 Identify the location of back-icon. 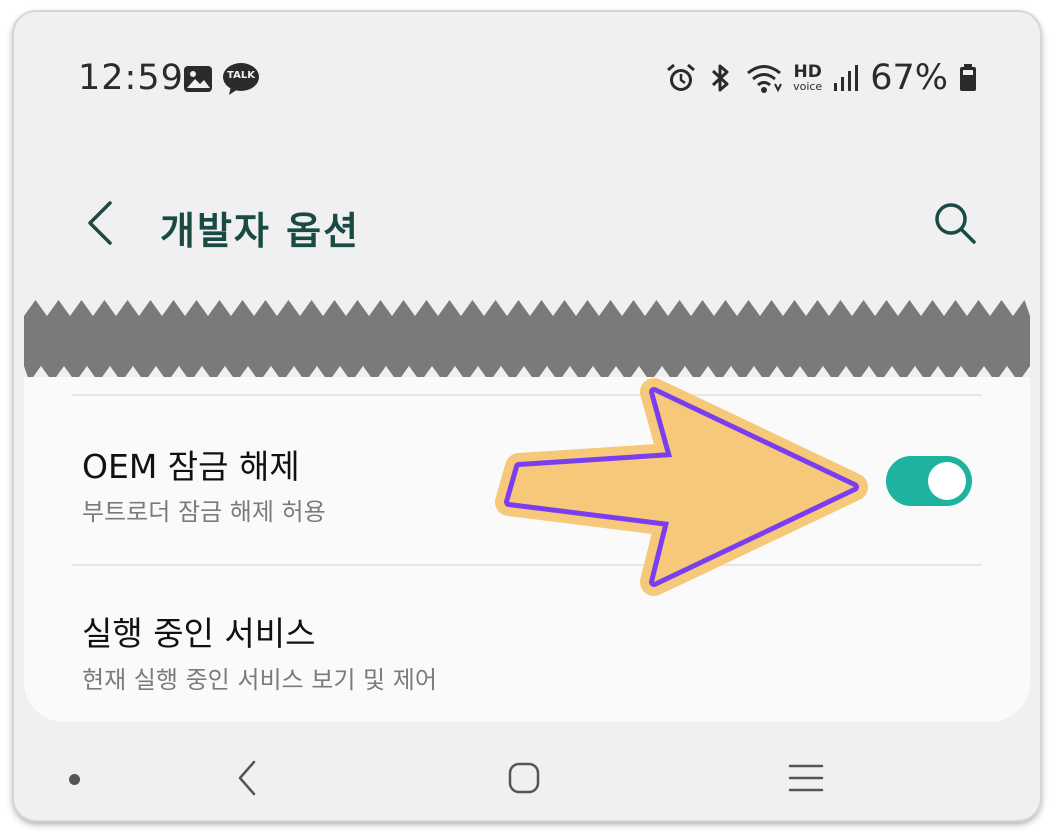
(247, 778).